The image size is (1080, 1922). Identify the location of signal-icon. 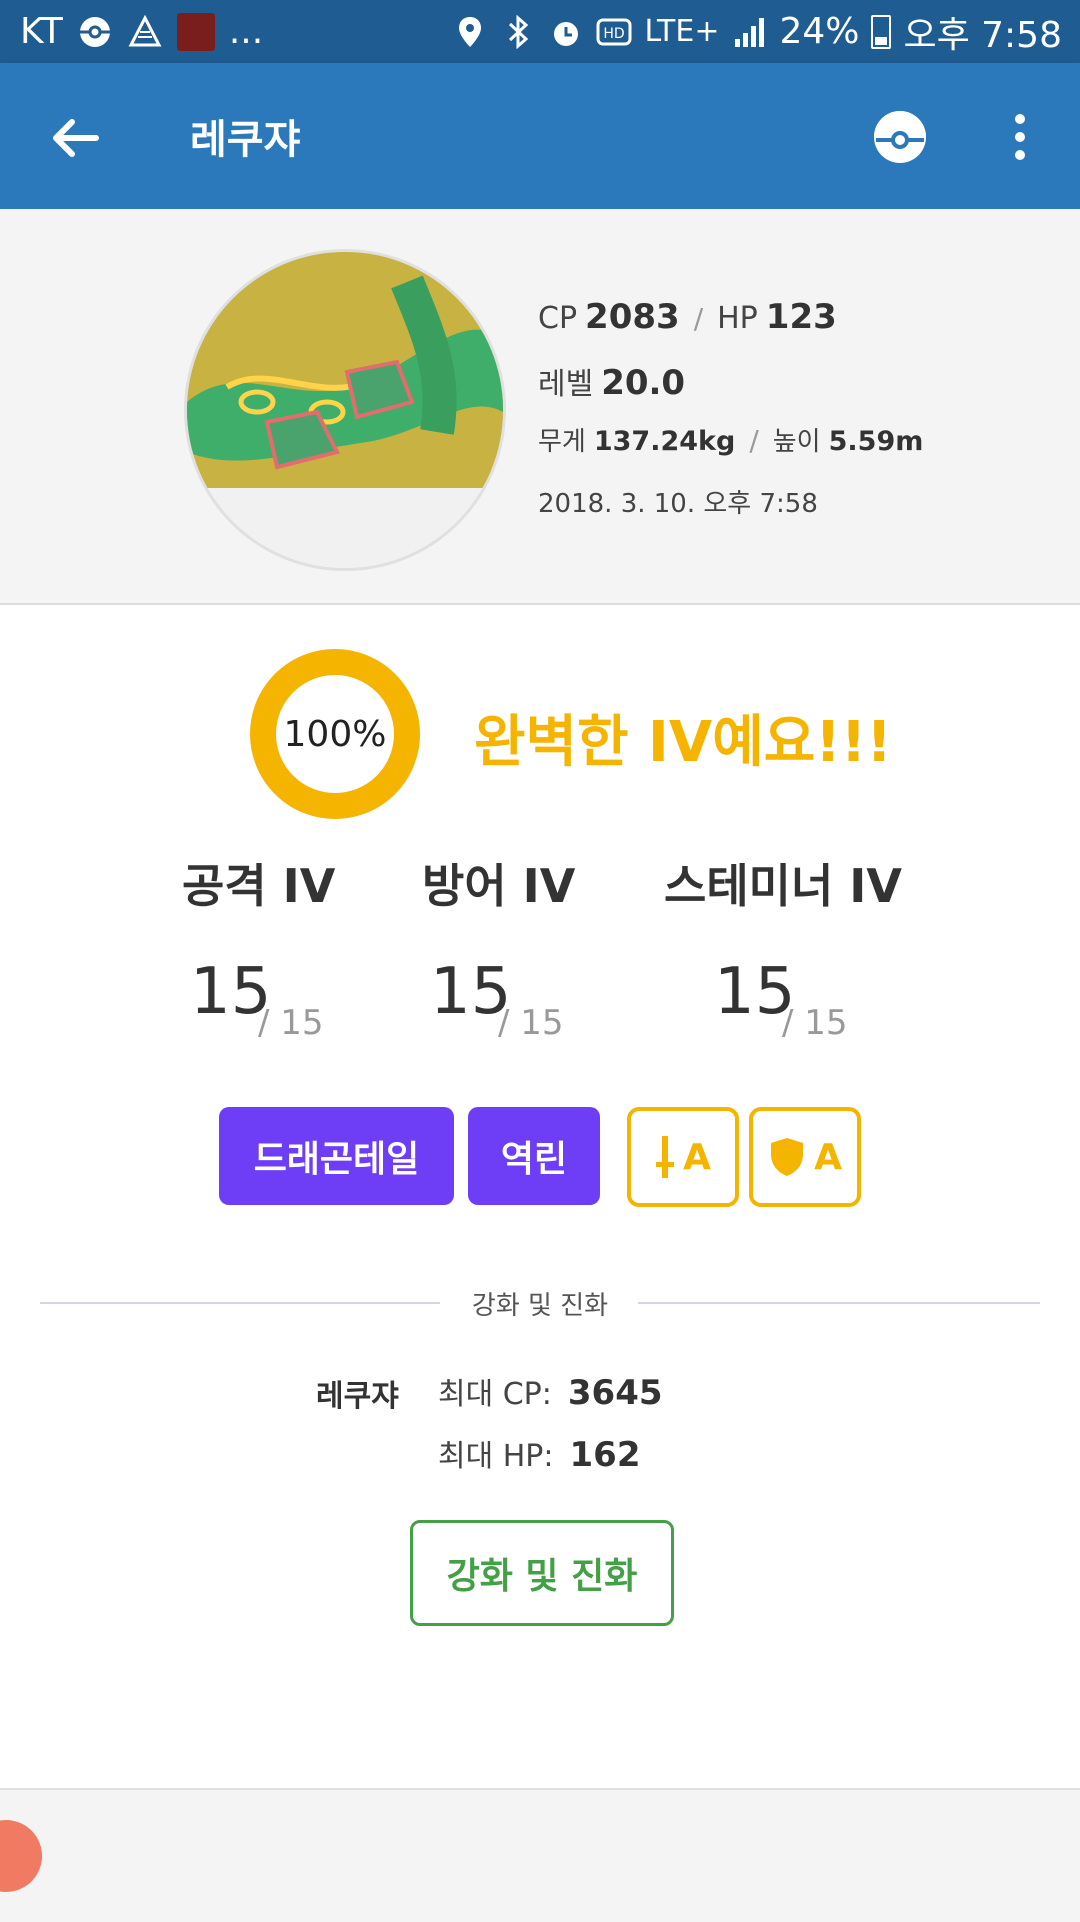
(749, 32).